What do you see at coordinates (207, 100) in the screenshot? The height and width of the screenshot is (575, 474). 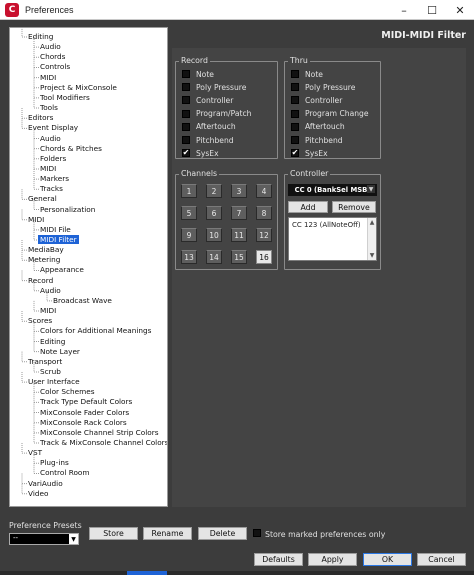 I see `record-filter-row: Controller` at bounding box center [207, 100].